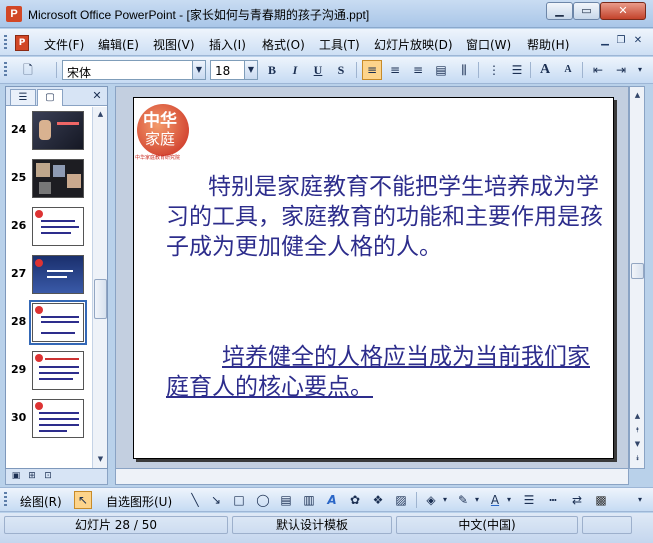  I want to click on slide-thumbnail-item: 28, so click(49, 323).